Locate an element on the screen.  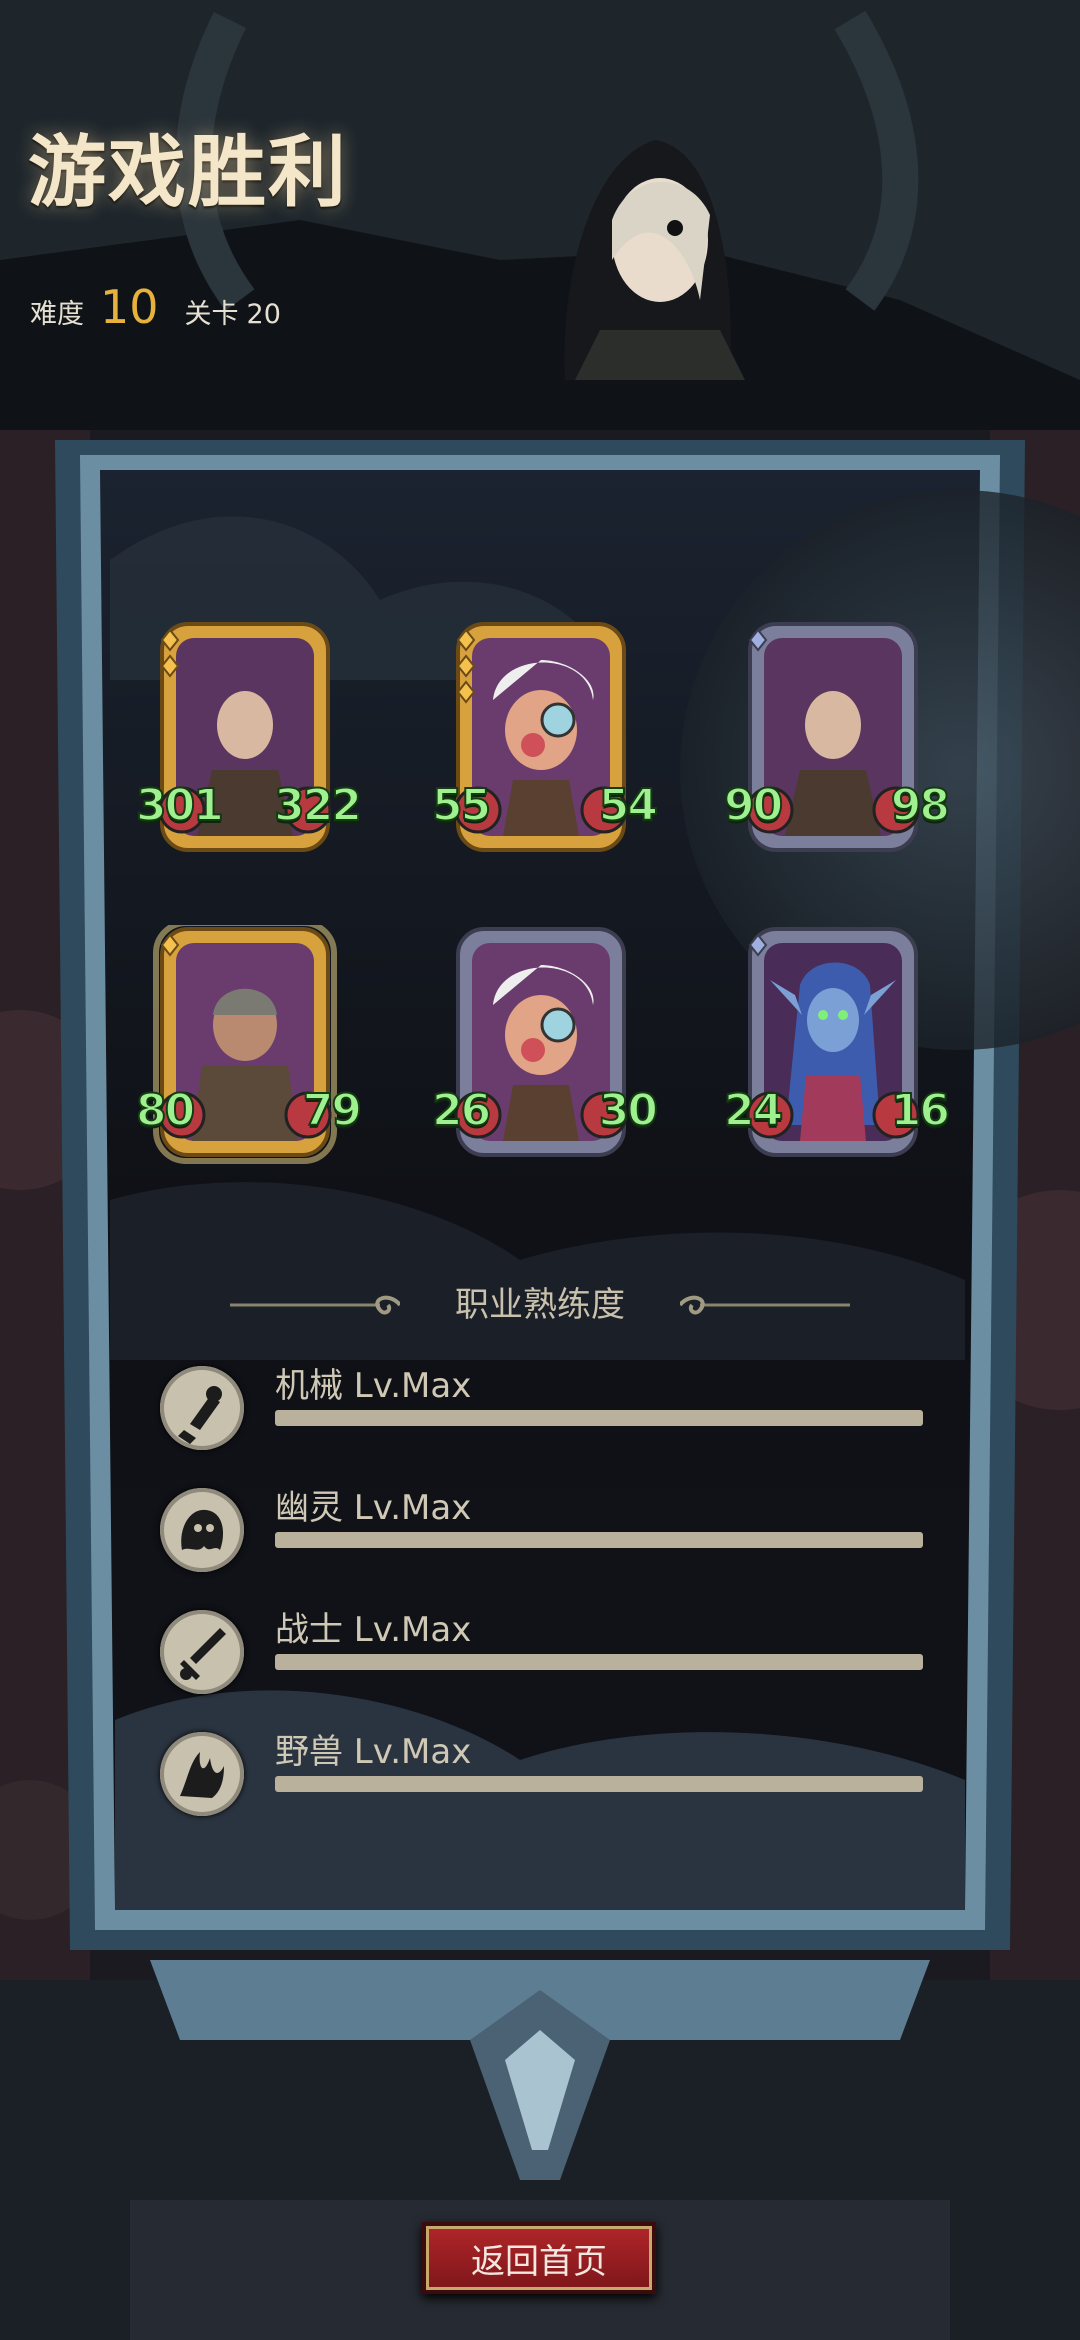
attack-value: 90 is located at coordinates (753, 805).